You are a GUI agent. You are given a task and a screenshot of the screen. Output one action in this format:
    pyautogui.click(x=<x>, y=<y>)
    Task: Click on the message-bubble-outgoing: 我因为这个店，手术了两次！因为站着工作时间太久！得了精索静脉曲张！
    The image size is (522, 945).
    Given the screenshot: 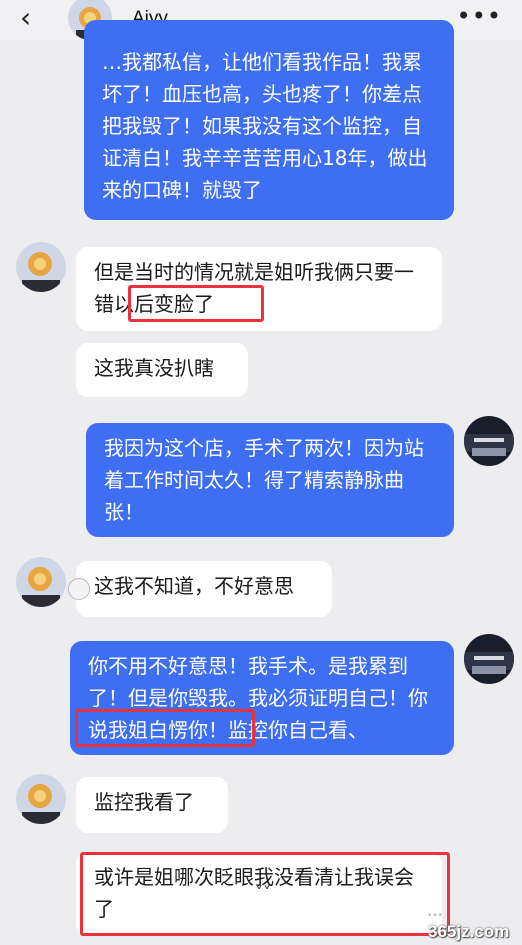 What is the action you would take?
    pyautogui.click(x=270, y=480)
    